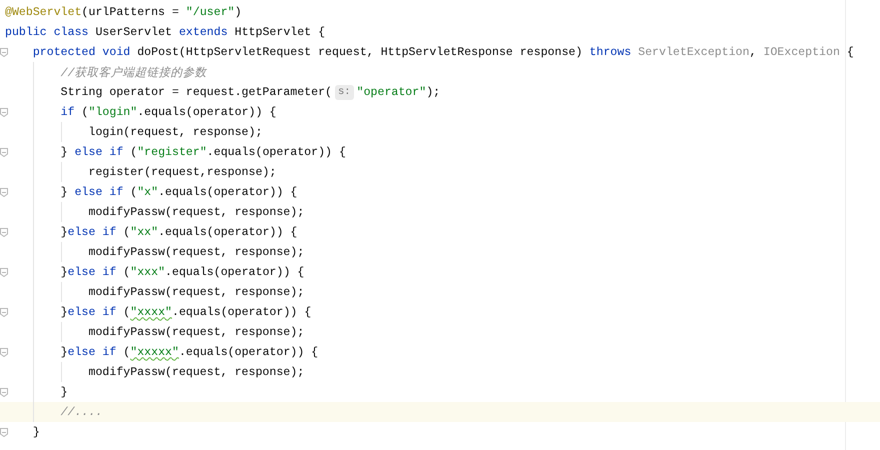 Image resolution: width=880 pixels, height=450 pixels. I want to click on code-line: //获取客户端超链接的参数, so click(133, 72).